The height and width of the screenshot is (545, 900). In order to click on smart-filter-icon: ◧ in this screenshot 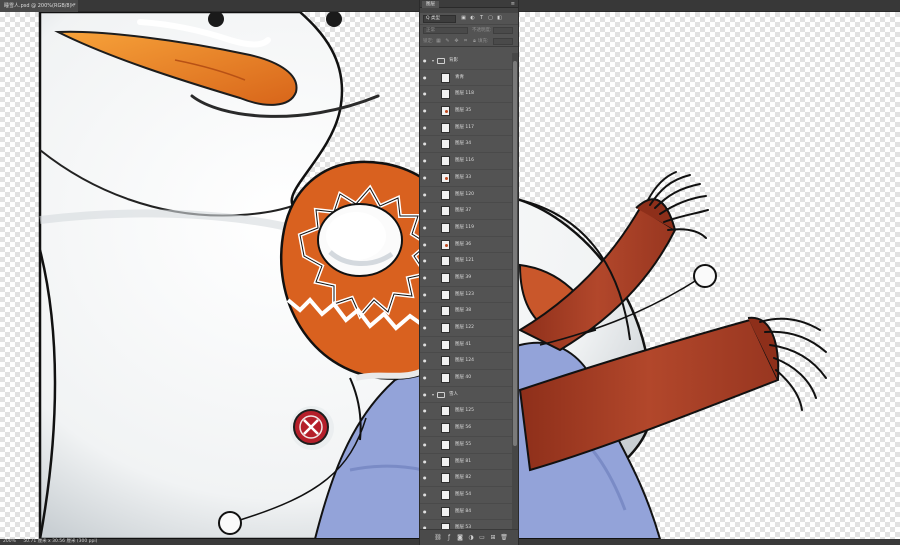, I will do `click(499, 18)`.